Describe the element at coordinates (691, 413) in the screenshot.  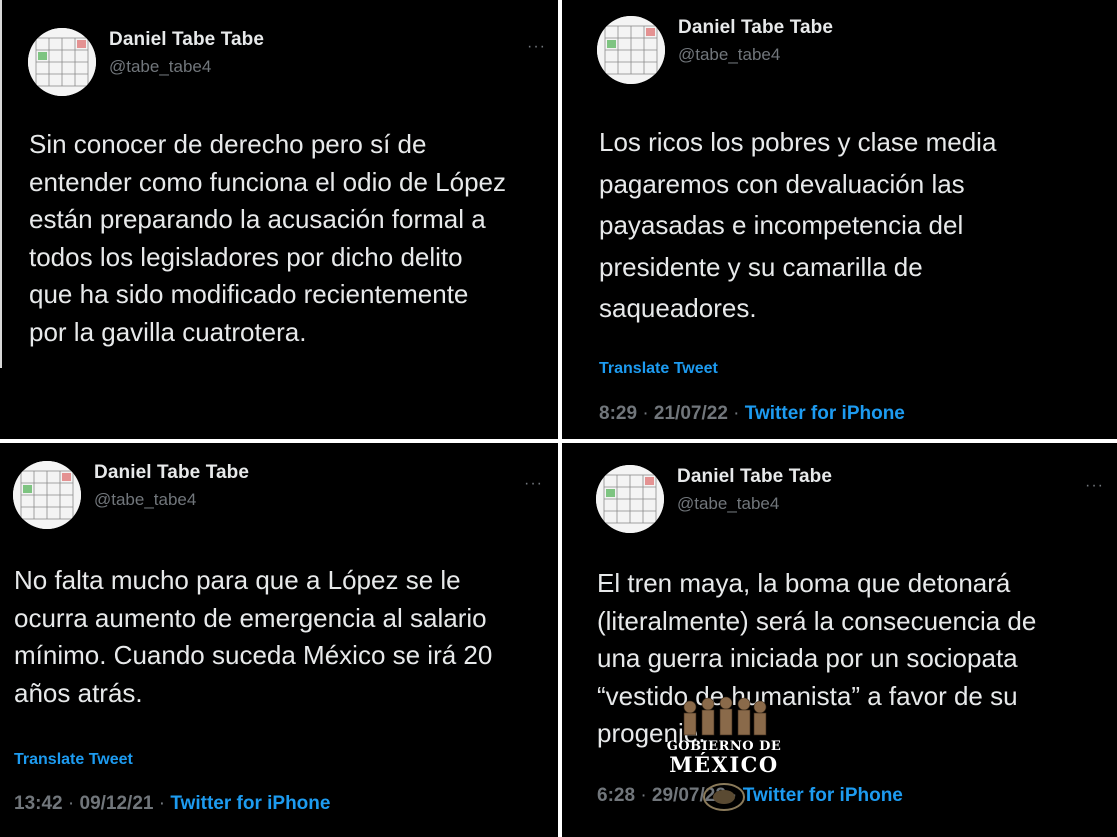
I see `tweet-date: 21/07/22` at that location.